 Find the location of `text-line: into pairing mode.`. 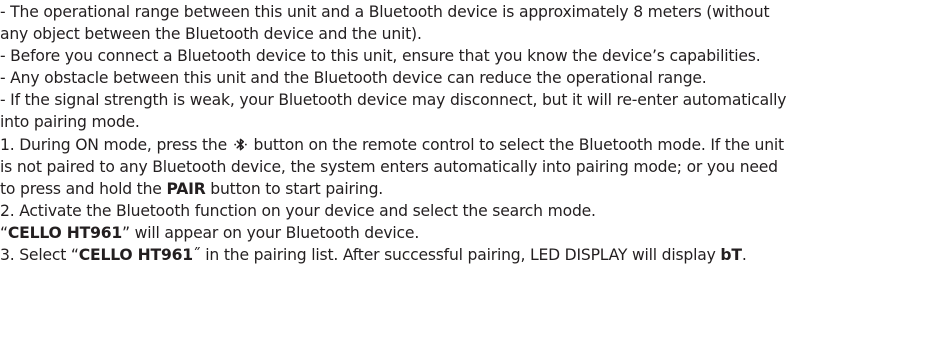

text-line: into pairing mode. is located at coordinates (70, 122).